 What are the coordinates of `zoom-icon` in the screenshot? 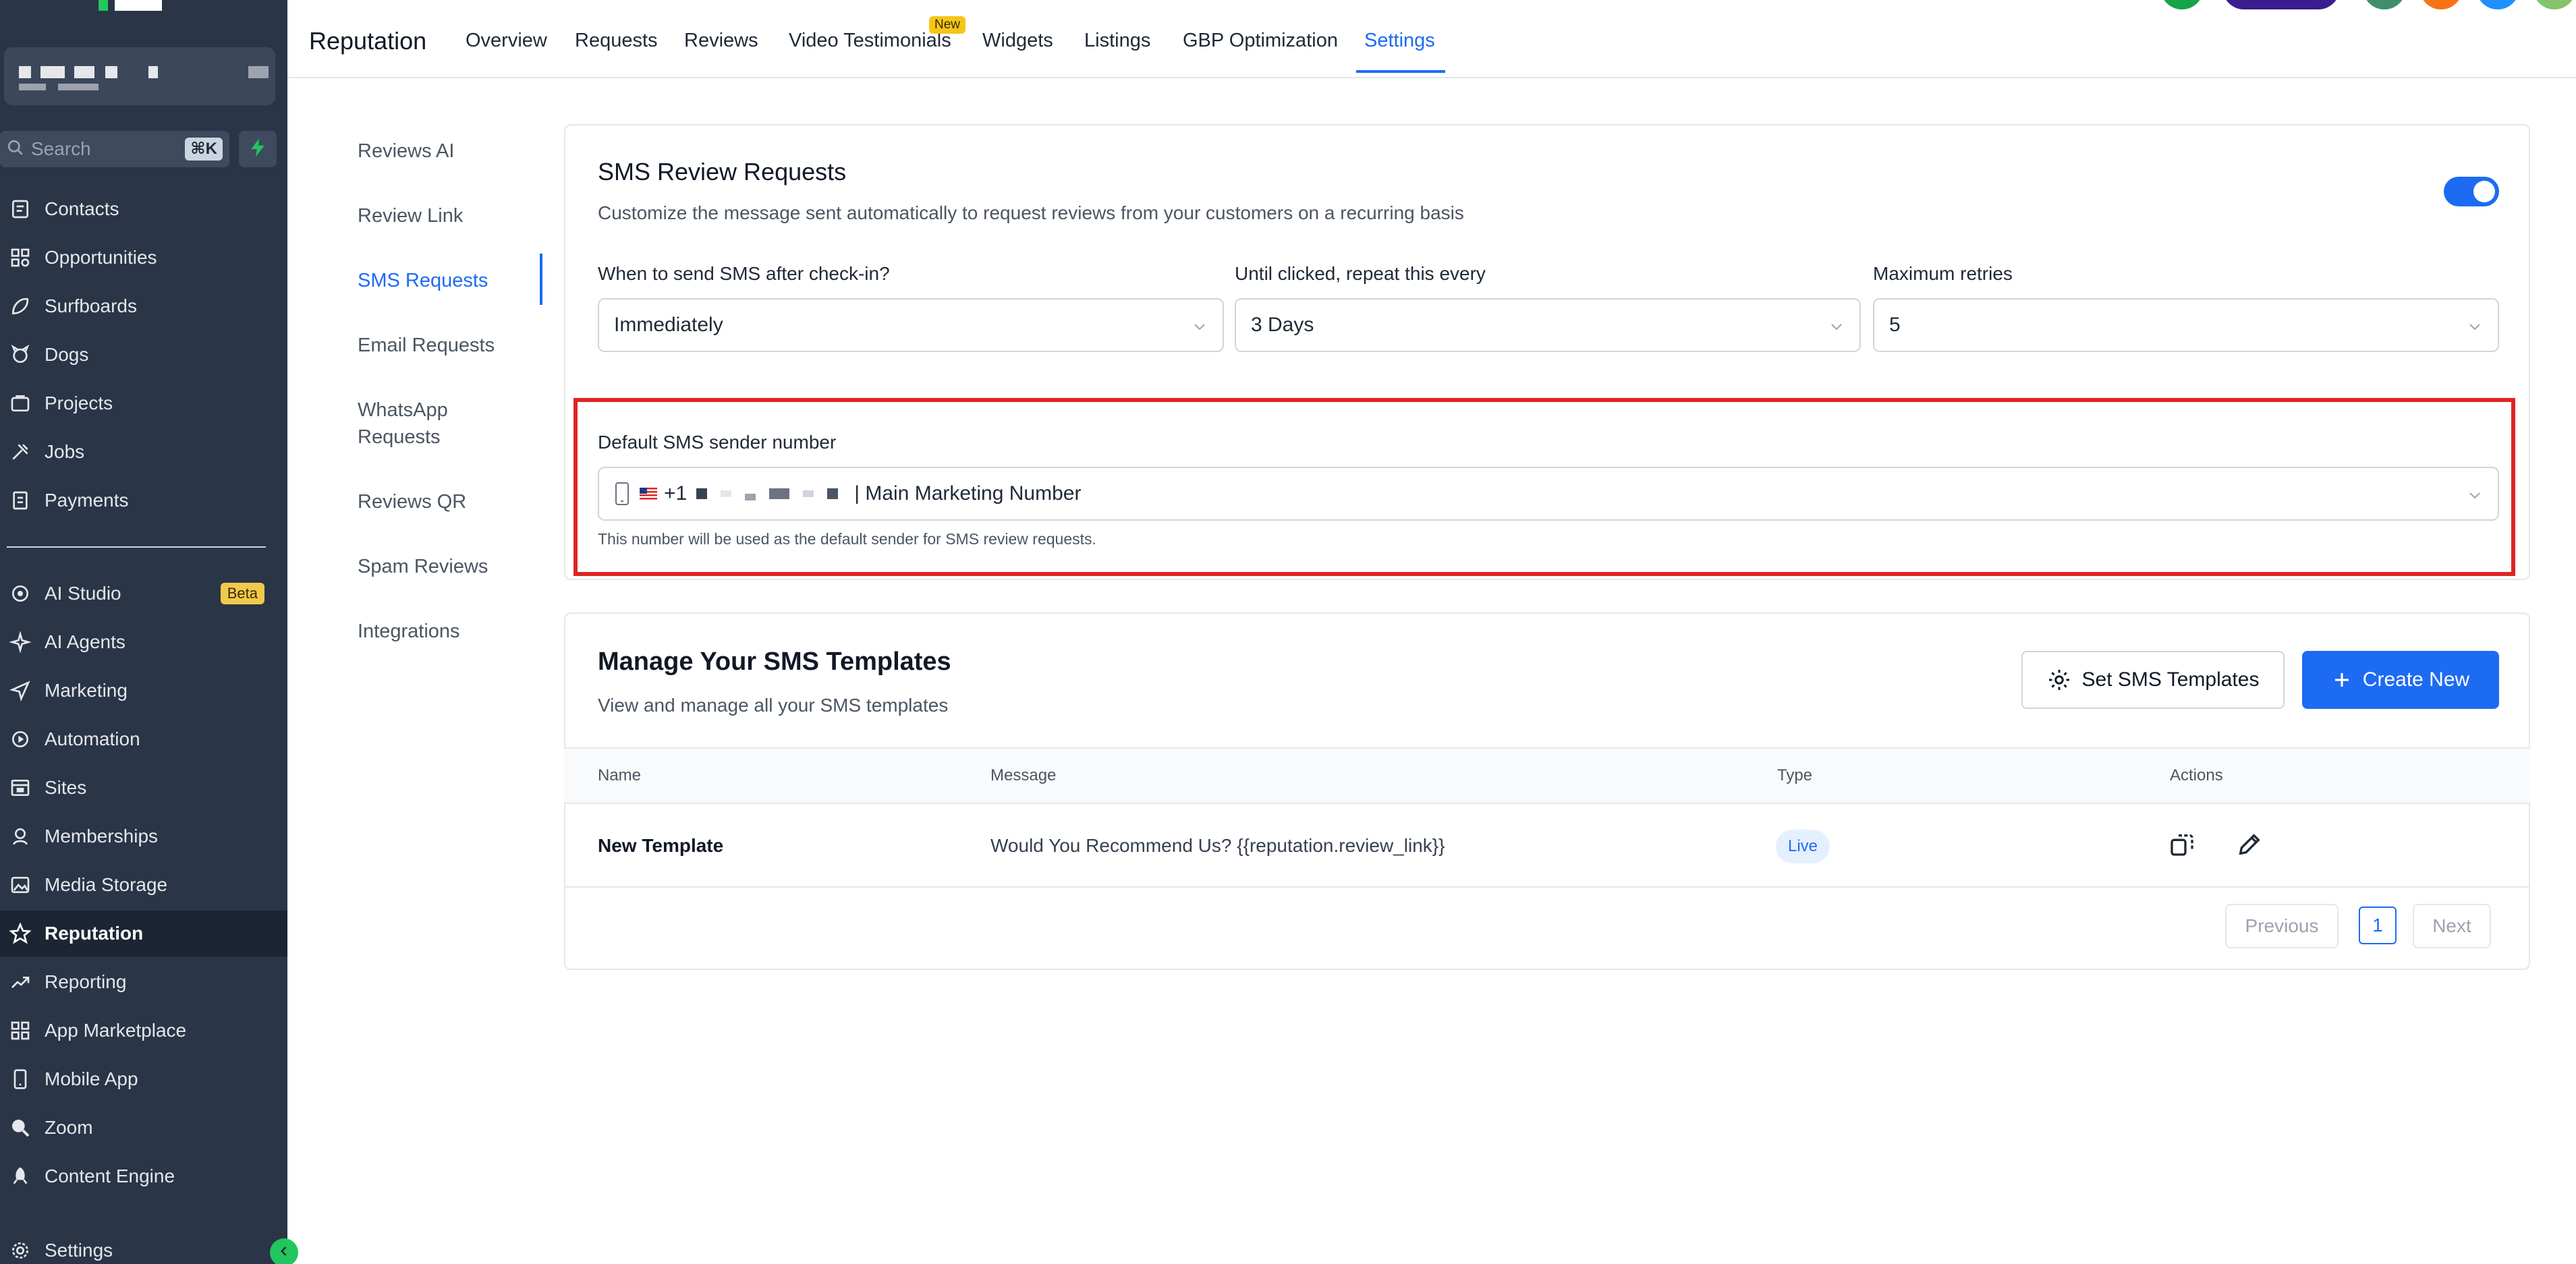 It's located at (20, 1127).